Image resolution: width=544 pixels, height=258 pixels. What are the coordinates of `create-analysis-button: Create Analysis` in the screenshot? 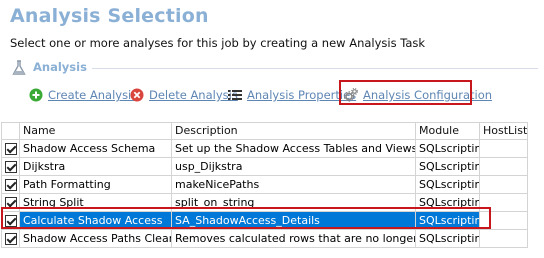 It's located at (83, 95).